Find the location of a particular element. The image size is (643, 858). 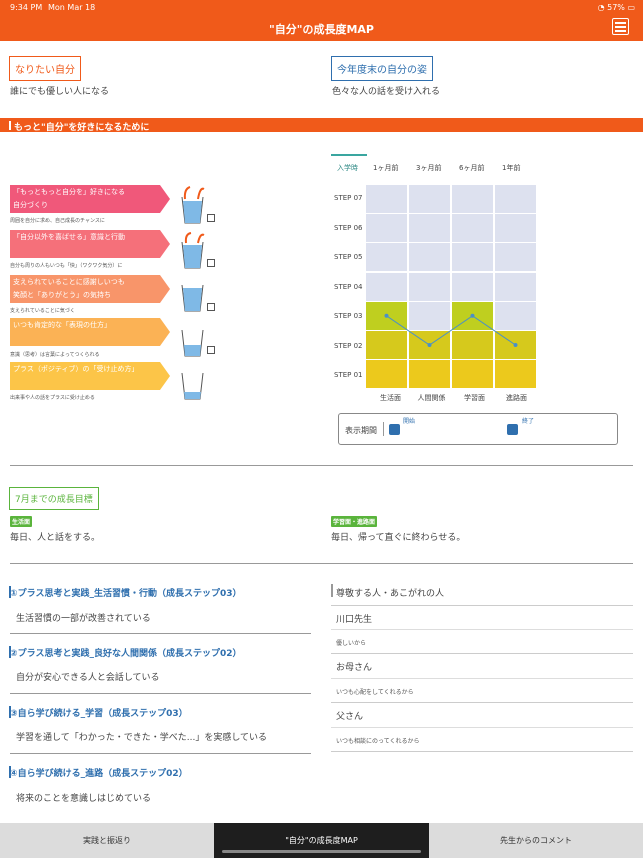

tab-1-year: 1年前 is located at coordinates (511, 168).